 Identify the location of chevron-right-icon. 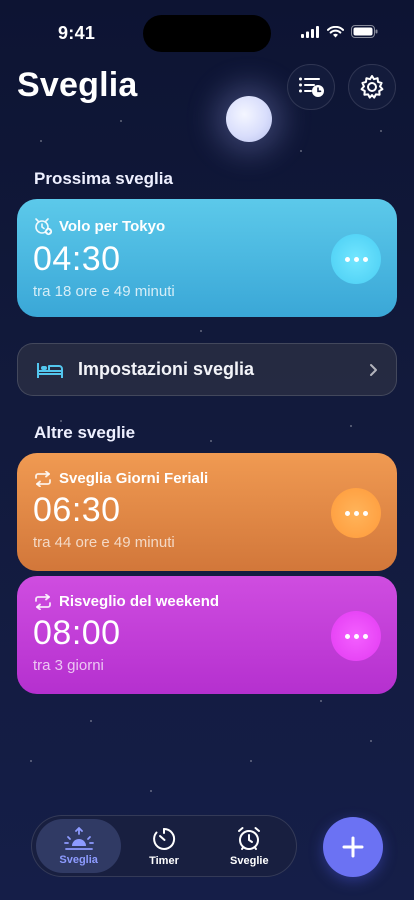
(373, 369).